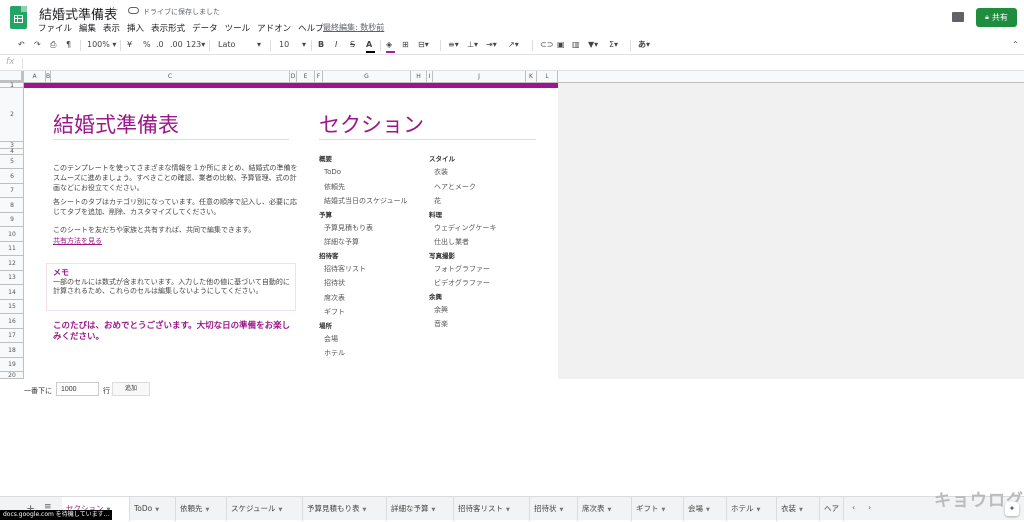 This screenshot has height=522, width=1024. What do you see at coordinates (12, 176) in the screenshot?
I see `row-header: 6` at bounding box center [12, 176].